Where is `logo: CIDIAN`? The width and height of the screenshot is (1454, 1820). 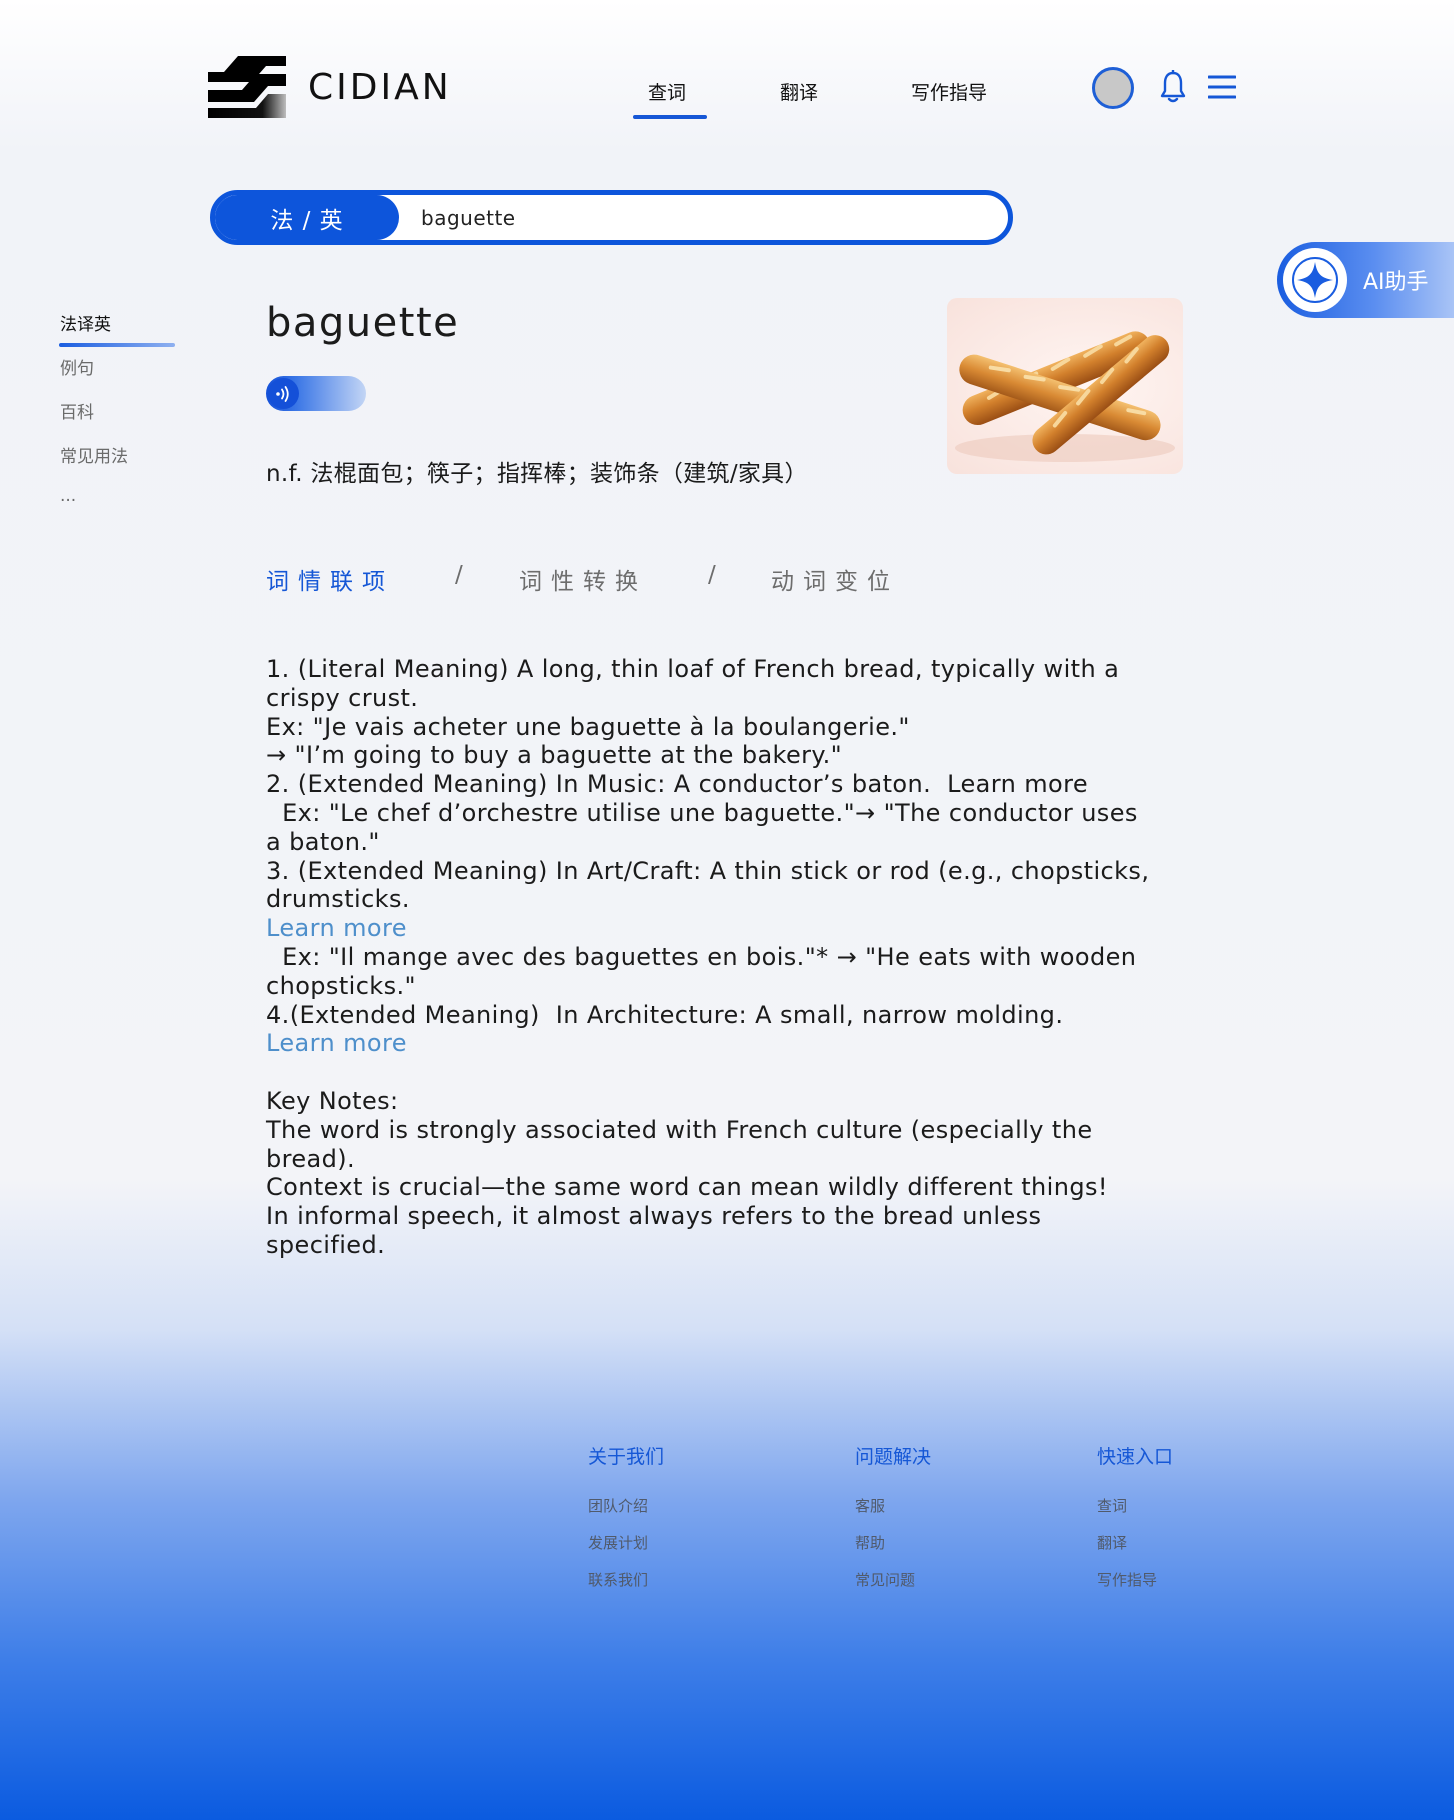
logo: CIDIAN is located at coordinates (330, 87).